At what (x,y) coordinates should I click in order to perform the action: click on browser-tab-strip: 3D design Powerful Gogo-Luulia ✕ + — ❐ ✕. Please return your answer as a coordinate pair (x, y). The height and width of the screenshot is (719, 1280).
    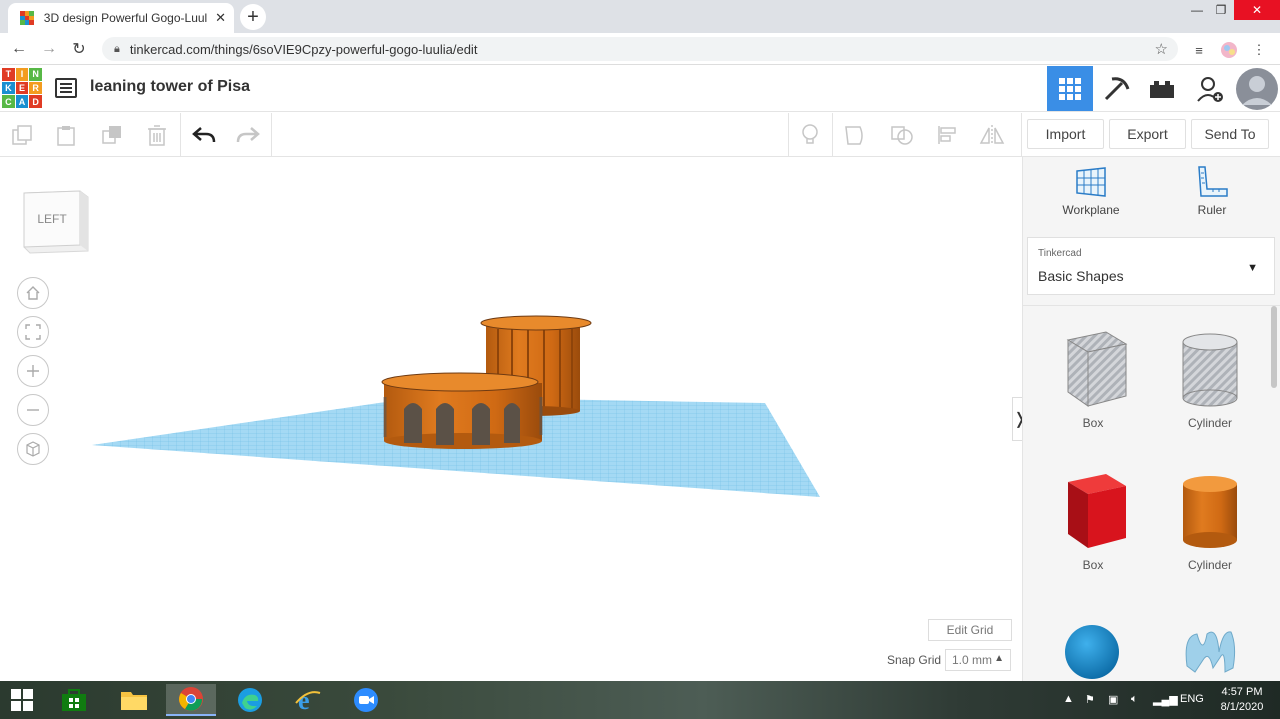
    Looking at the image, I should click on (640, 16).